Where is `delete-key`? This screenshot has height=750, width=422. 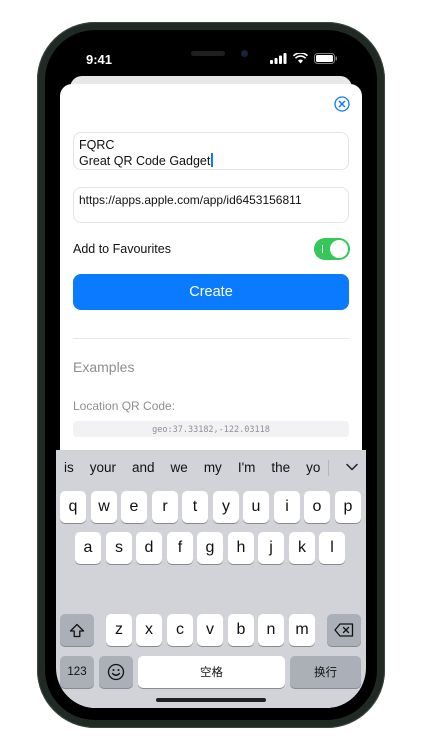 delete-key is located at coordinates (344, 630).